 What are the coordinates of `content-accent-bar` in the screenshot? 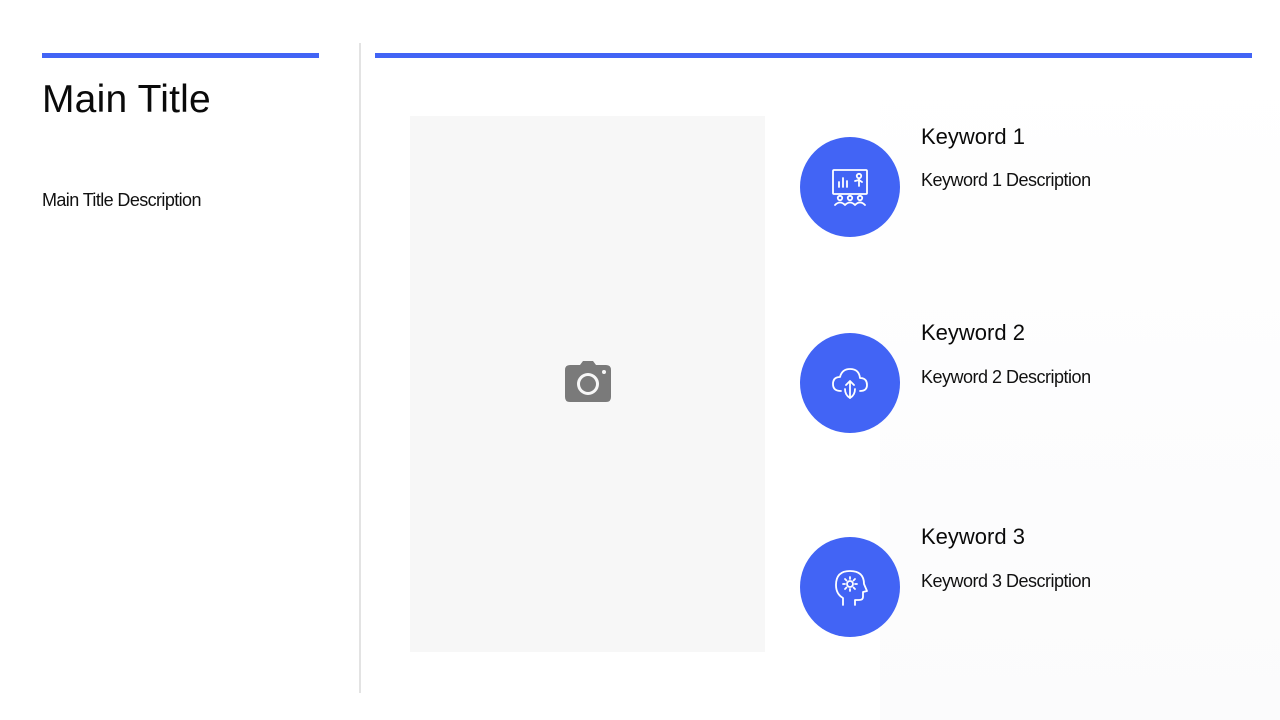 It's located at (813, 55).